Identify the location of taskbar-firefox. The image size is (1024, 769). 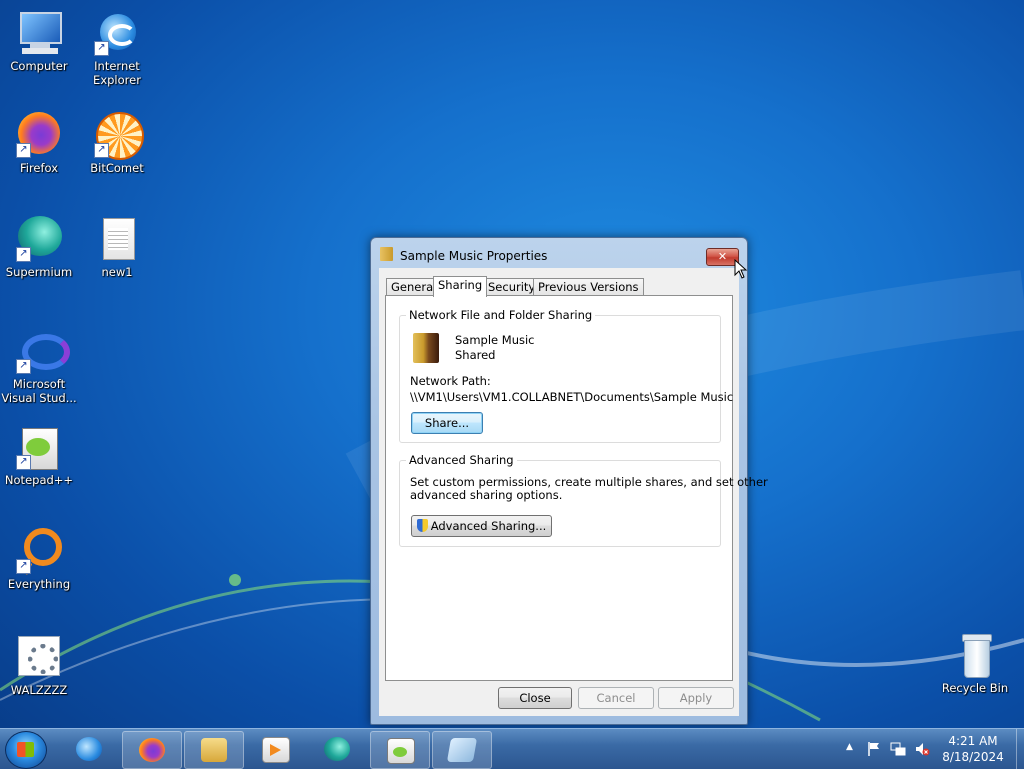
(152, 750).